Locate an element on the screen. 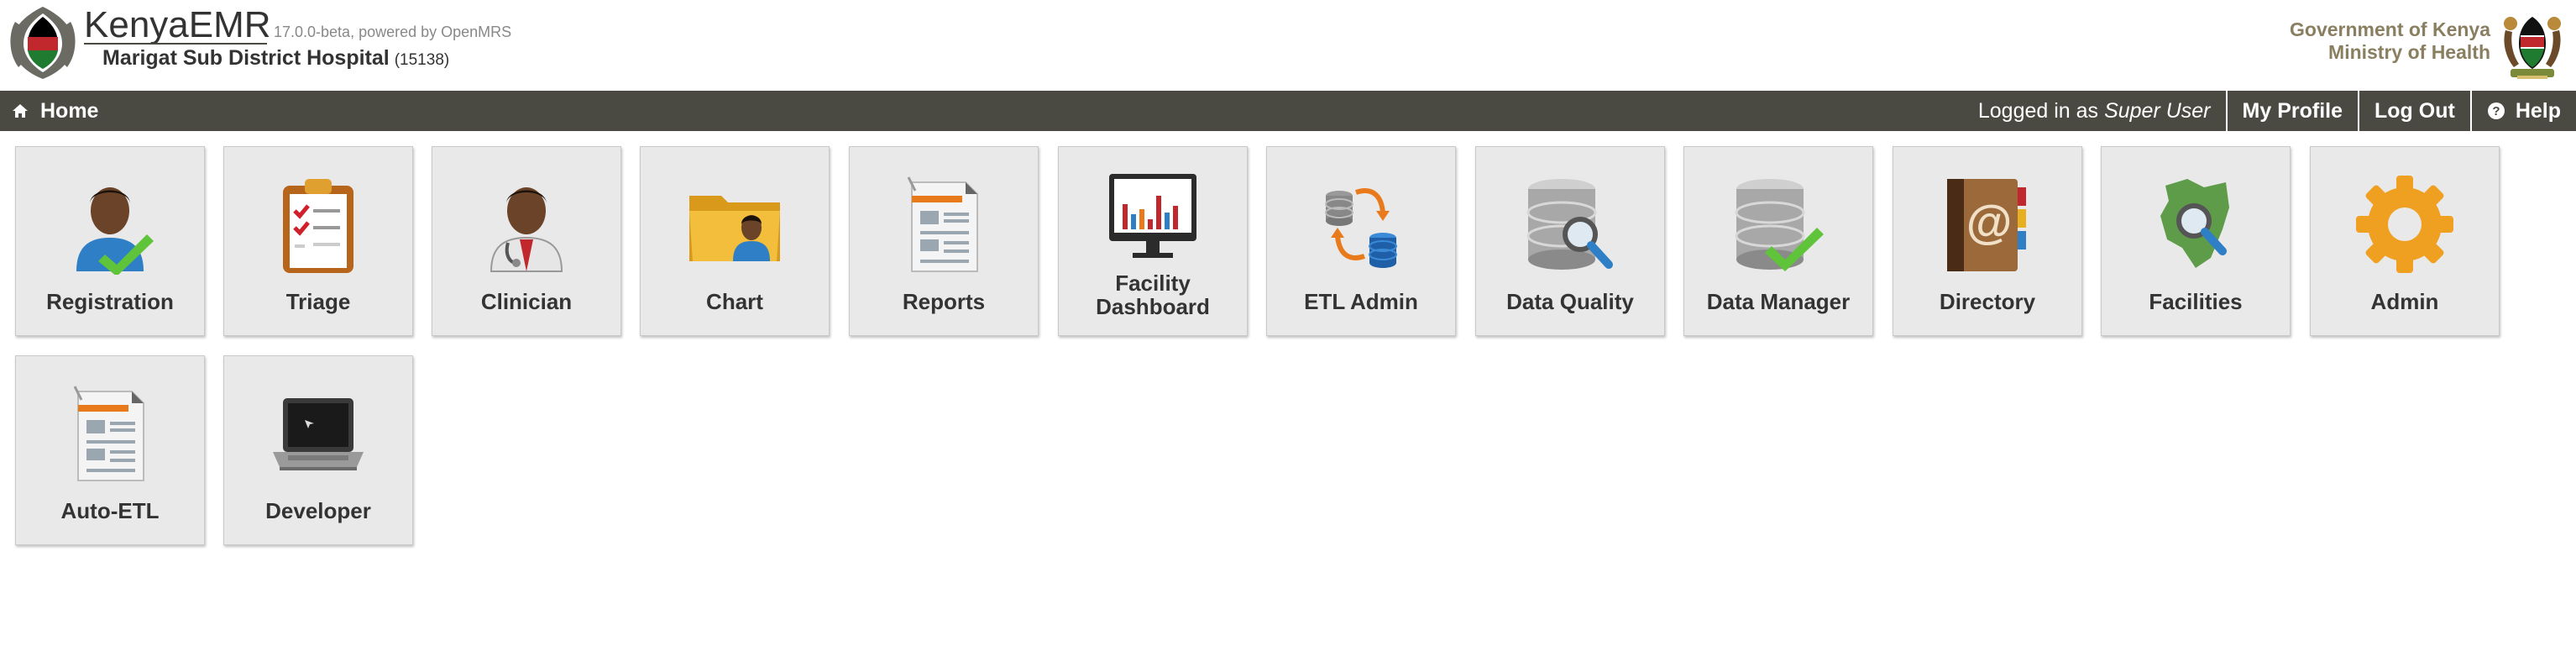  folder-icon is located at coordinates (734, 228).